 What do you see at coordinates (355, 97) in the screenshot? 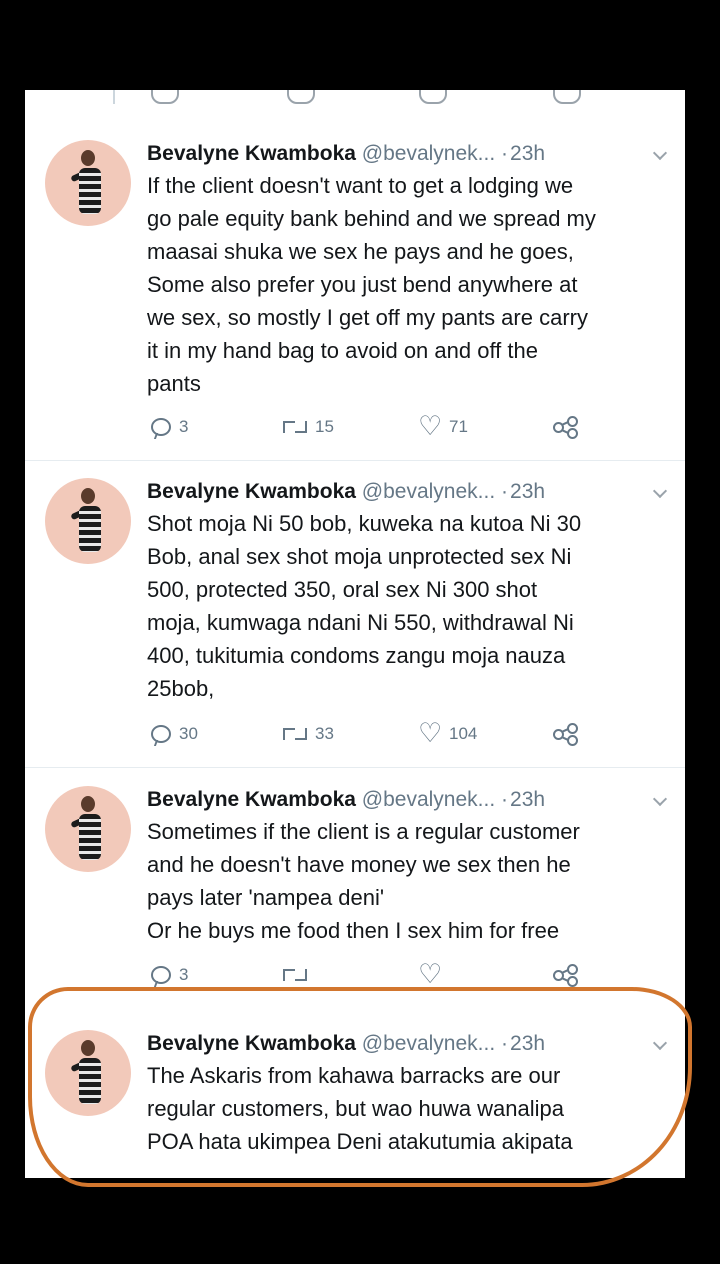
I see `previous-tweet-actions` at bounding box center [355, 97].